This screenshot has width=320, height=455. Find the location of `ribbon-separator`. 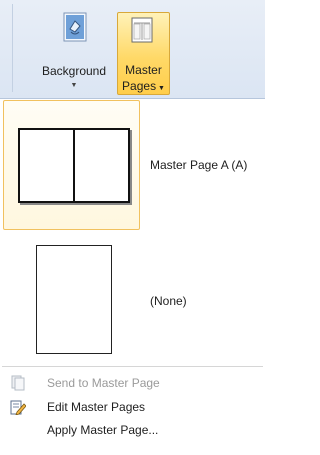

ribbon-separator is located at coordinates (12, 48).